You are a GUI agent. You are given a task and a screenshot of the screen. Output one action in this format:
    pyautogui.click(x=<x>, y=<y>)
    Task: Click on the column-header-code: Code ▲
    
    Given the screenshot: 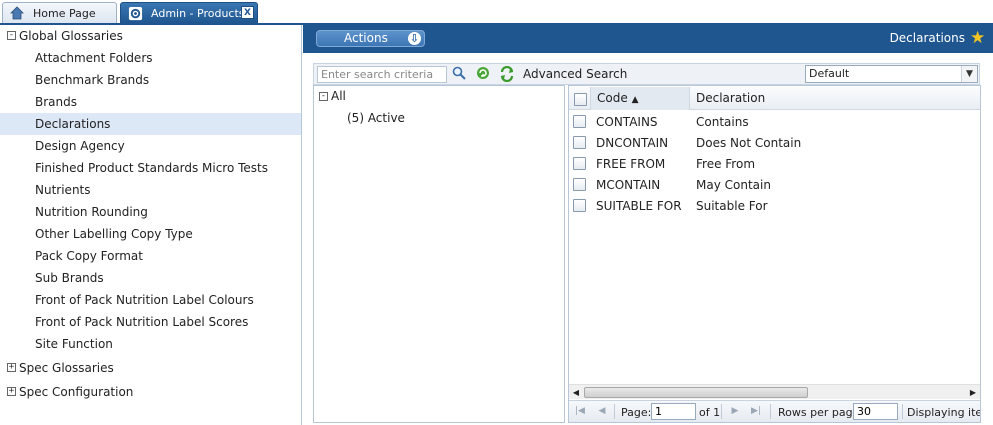 What is the action you would take?
    pyautogui.click(x=640, y=98)
    